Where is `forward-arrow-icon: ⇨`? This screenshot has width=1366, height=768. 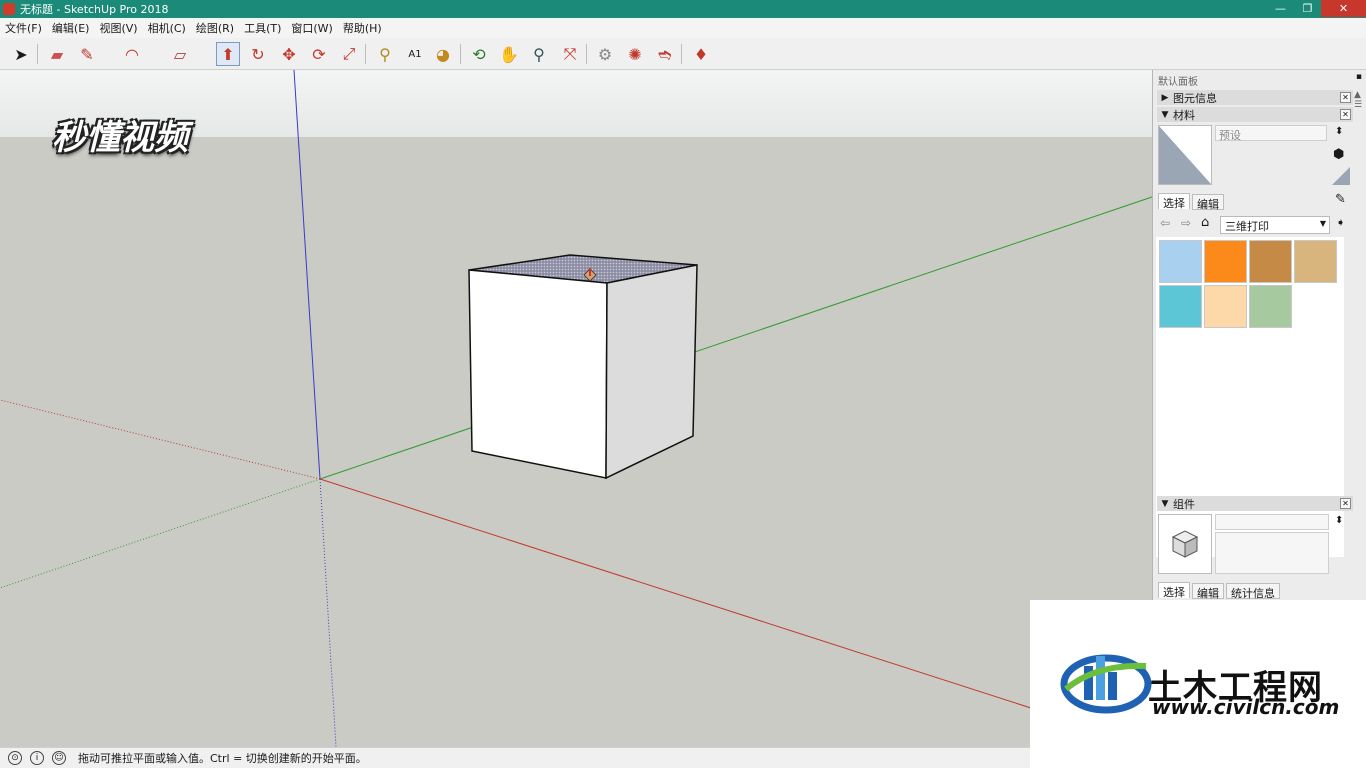 forward-arrow-icon: ⇨ is located at coordinates (1186, 223).